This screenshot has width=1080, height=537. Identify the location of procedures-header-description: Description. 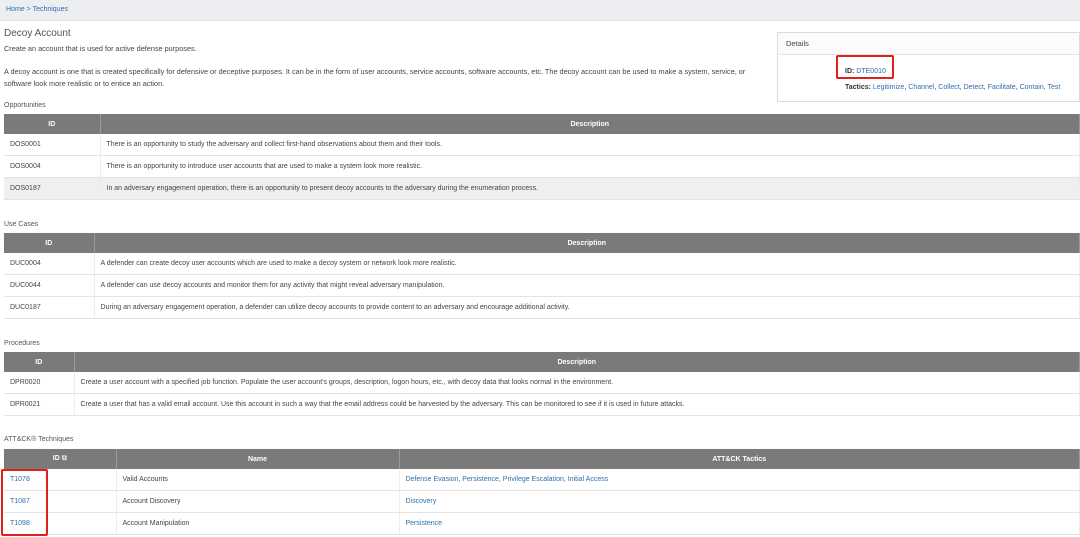
(577, 362).